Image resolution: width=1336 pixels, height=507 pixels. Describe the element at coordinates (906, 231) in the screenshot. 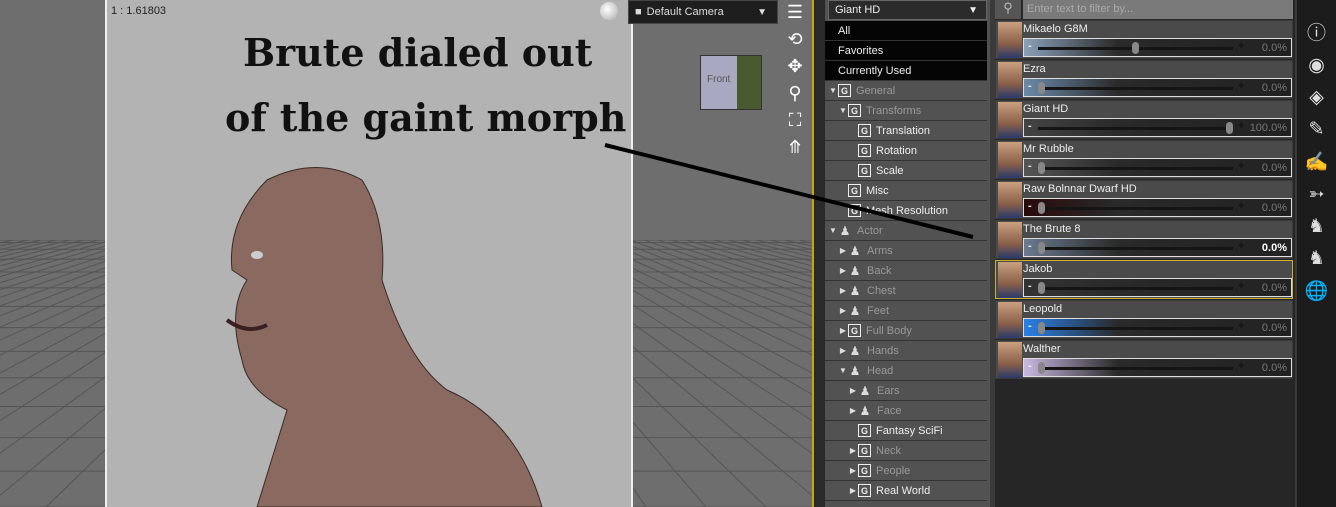

I see `tree-item: ▼ ♟ Actor` at that location.